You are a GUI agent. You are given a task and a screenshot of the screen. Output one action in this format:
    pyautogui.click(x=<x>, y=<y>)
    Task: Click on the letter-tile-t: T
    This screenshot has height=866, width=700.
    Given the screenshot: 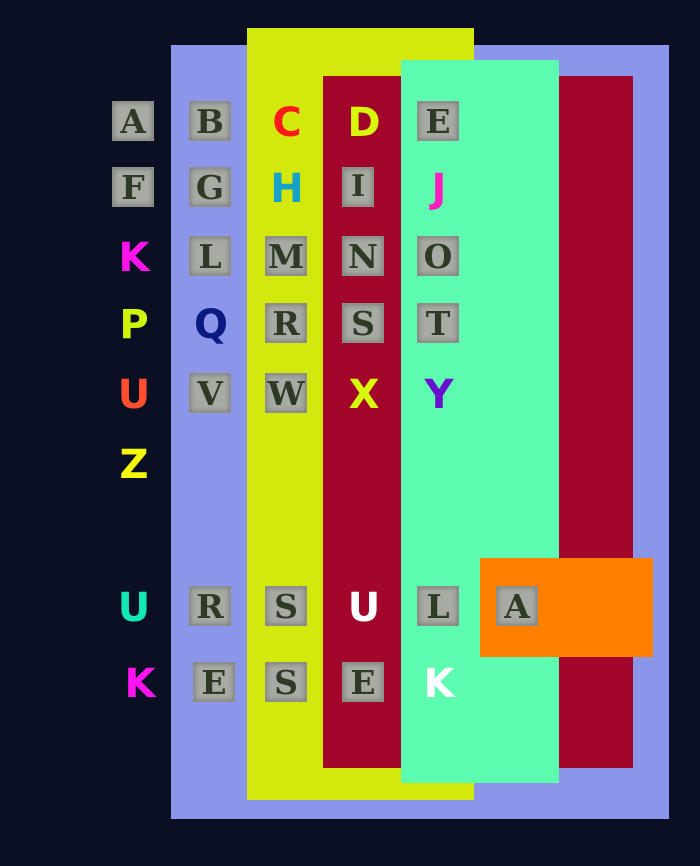 What is the action you would take?
    pyautogui.click(x=438, y=323)
    